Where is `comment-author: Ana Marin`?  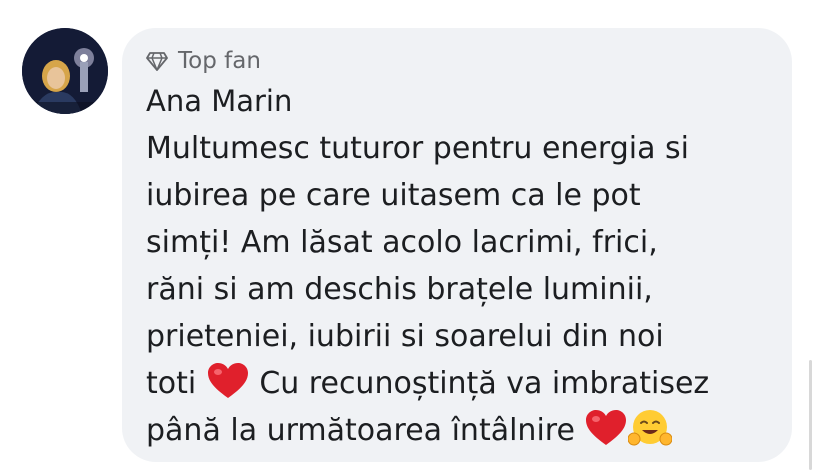 comment-author: Ana Marin is located at coordinates (219, 101).